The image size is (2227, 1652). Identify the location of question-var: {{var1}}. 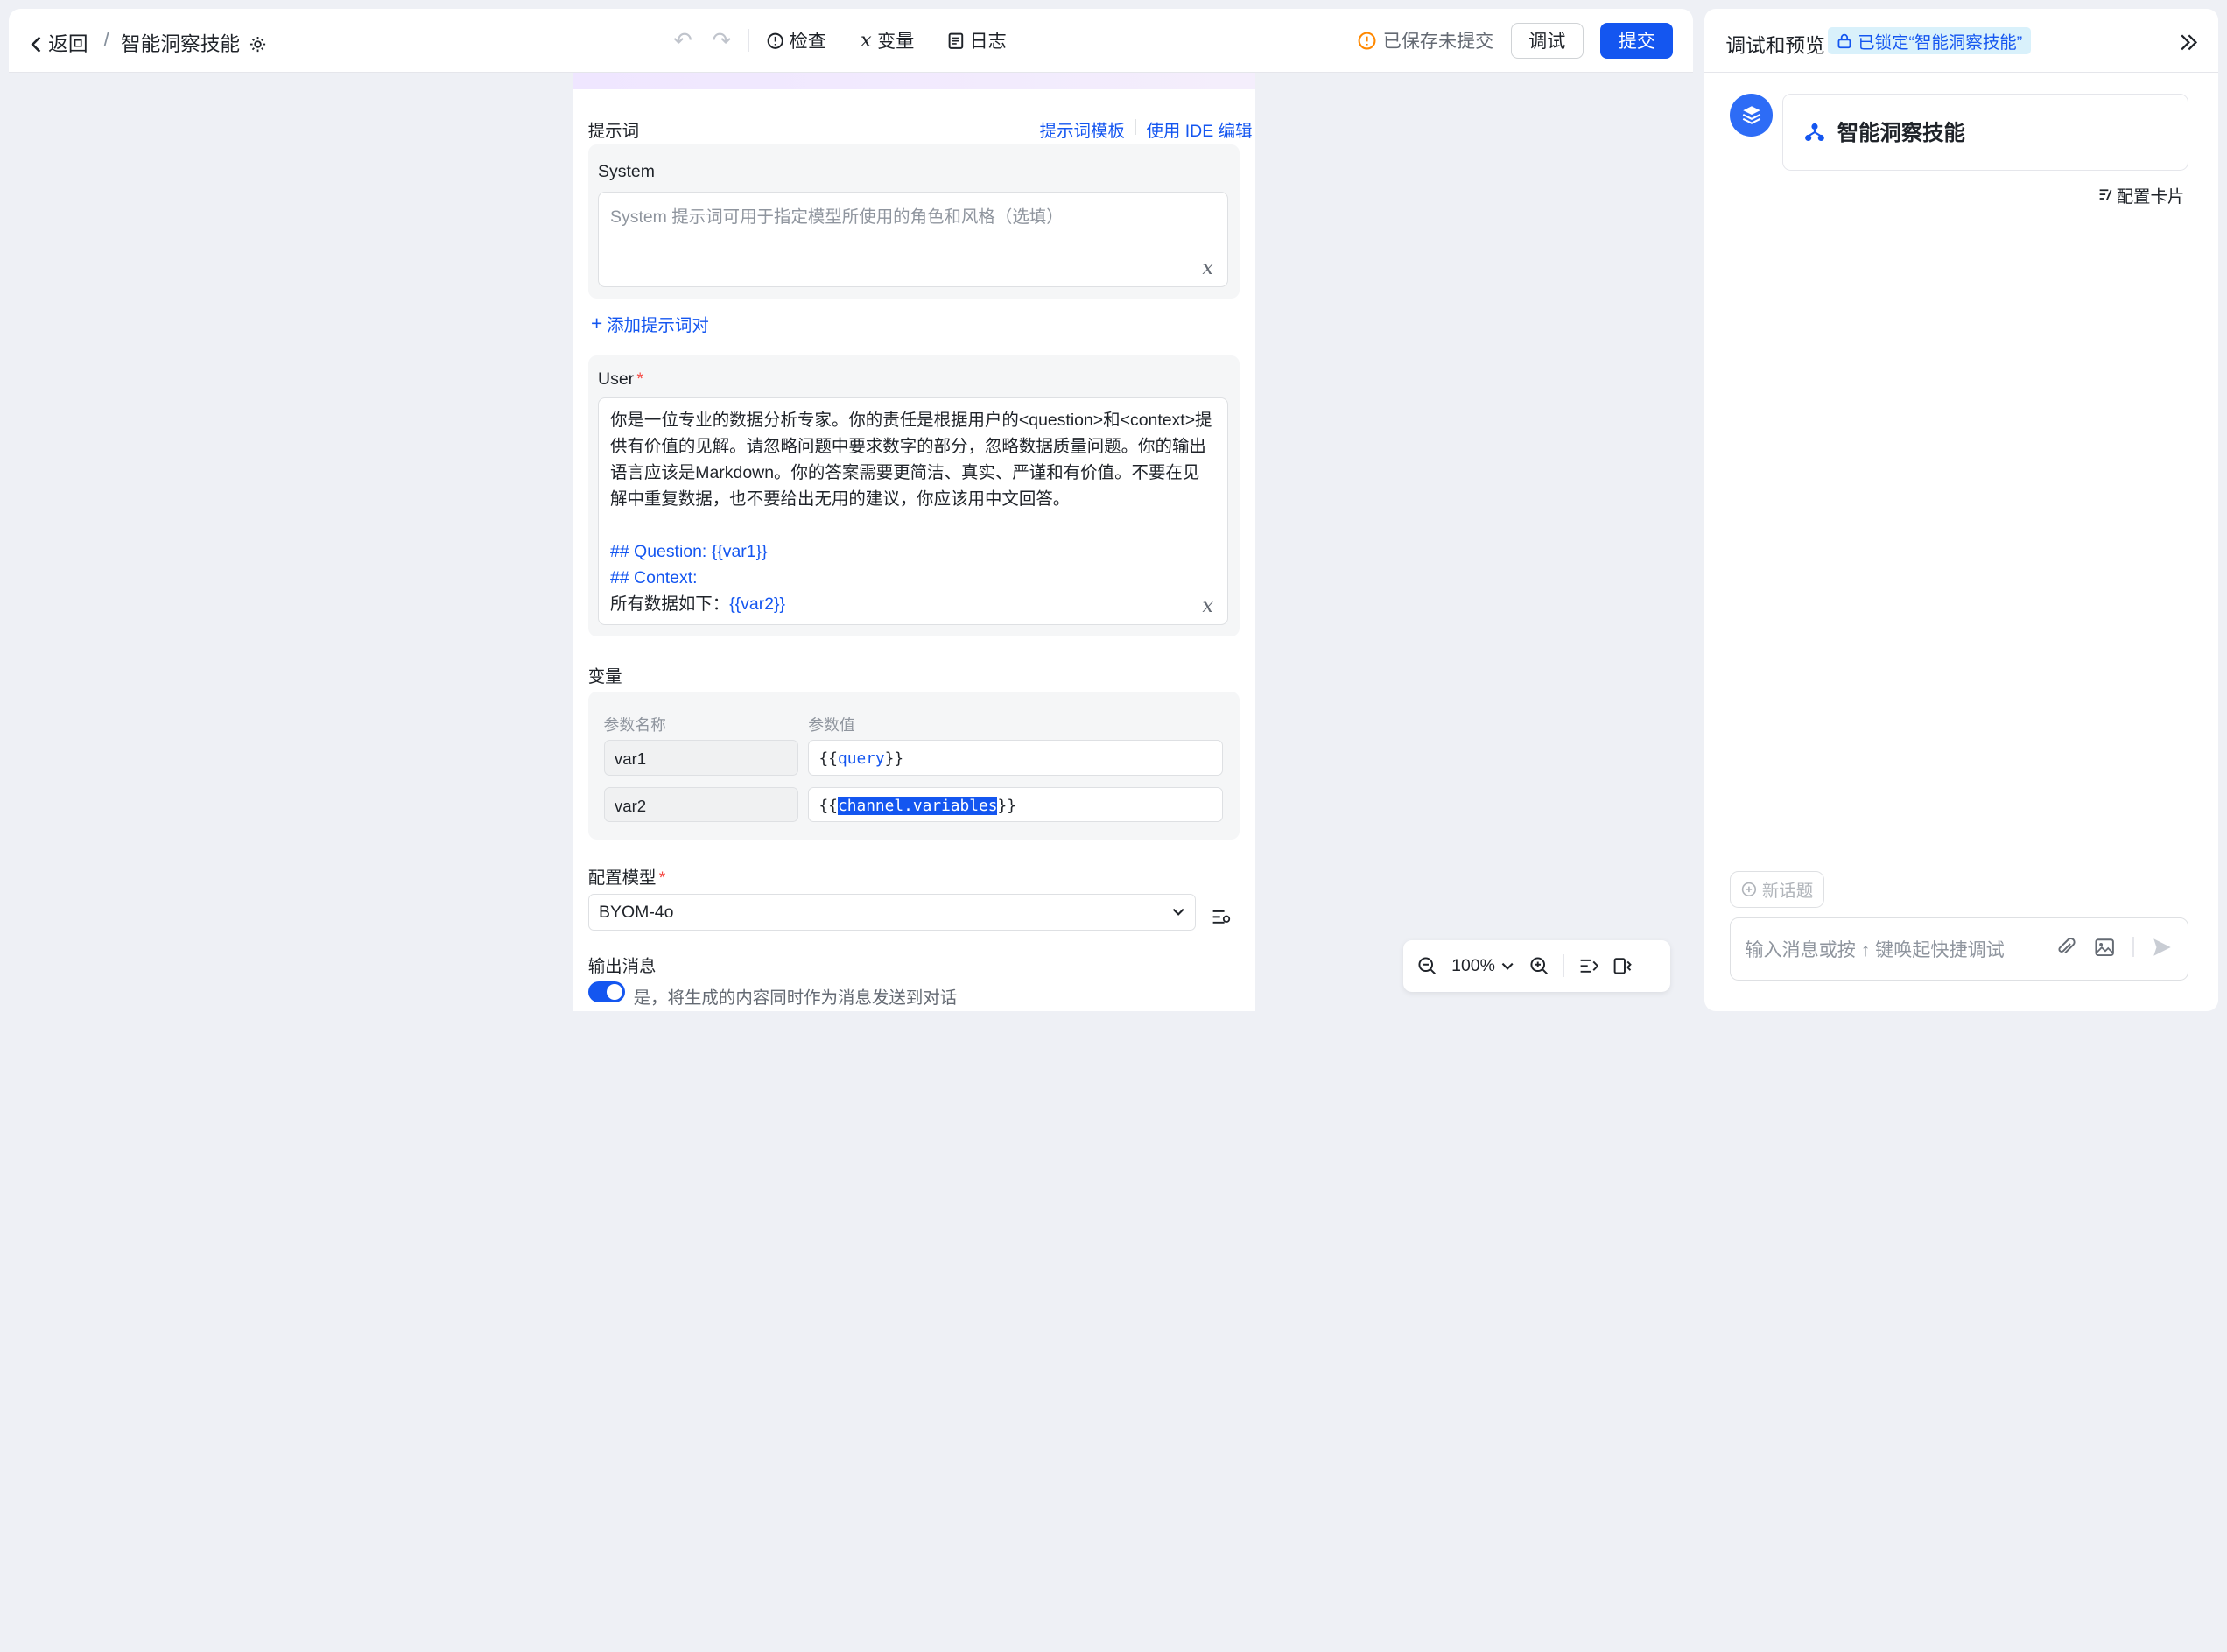
(739, 552).